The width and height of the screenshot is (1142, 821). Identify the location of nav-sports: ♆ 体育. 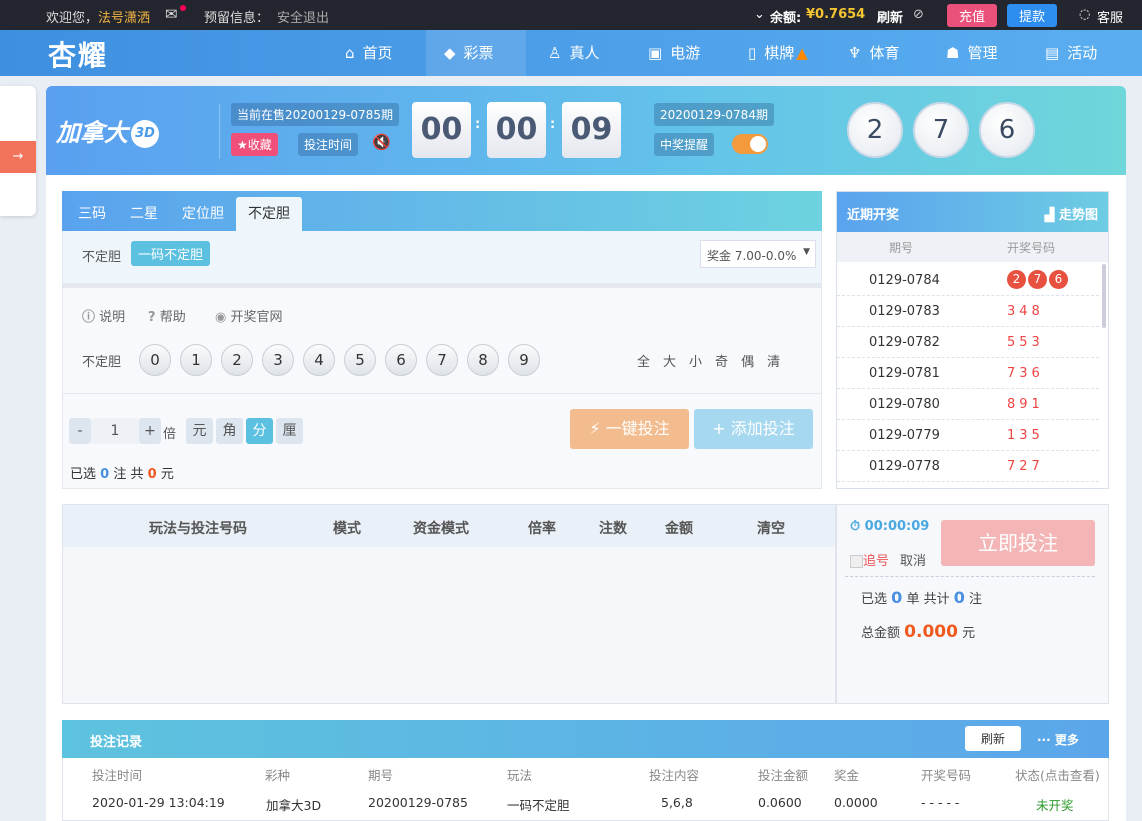
(873, 53).